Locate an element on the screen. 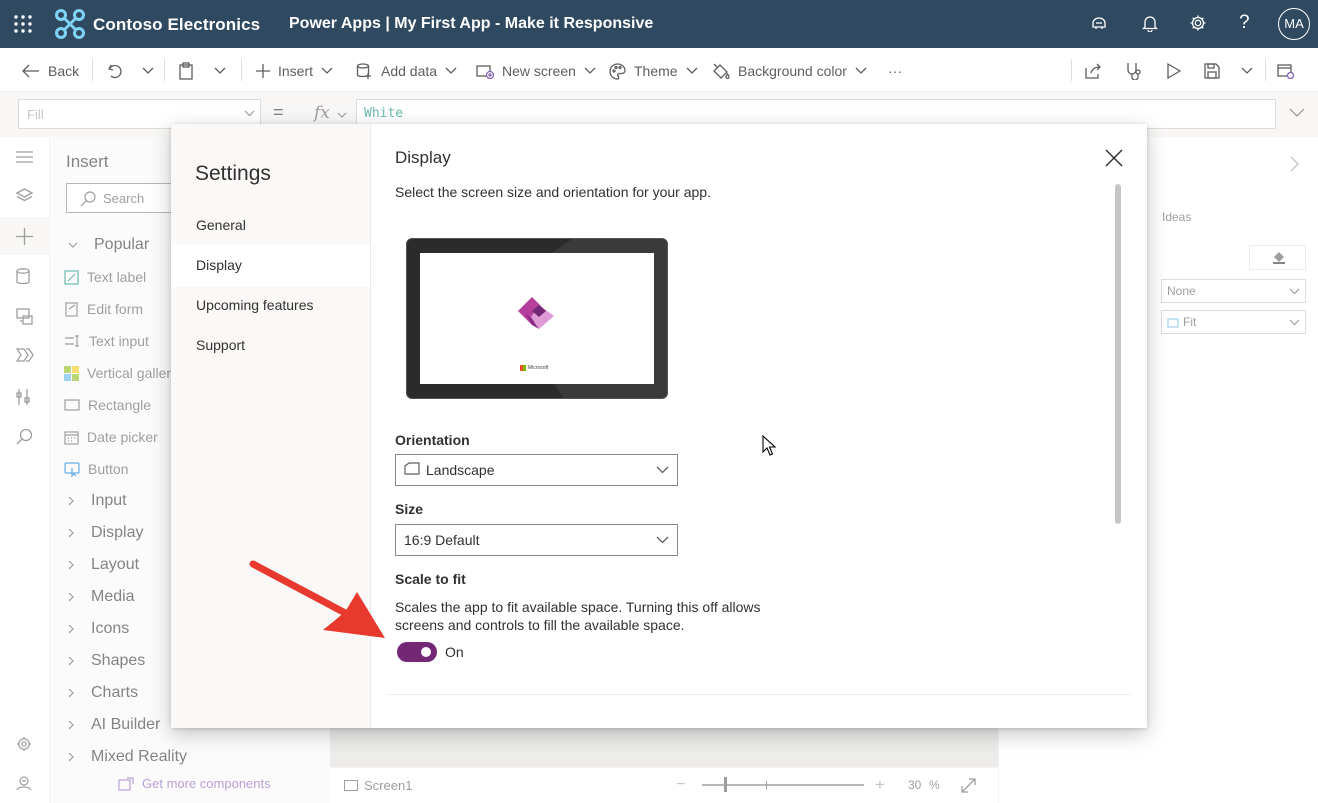  orientation-label: Orientation is located at coordinates (432, 440).